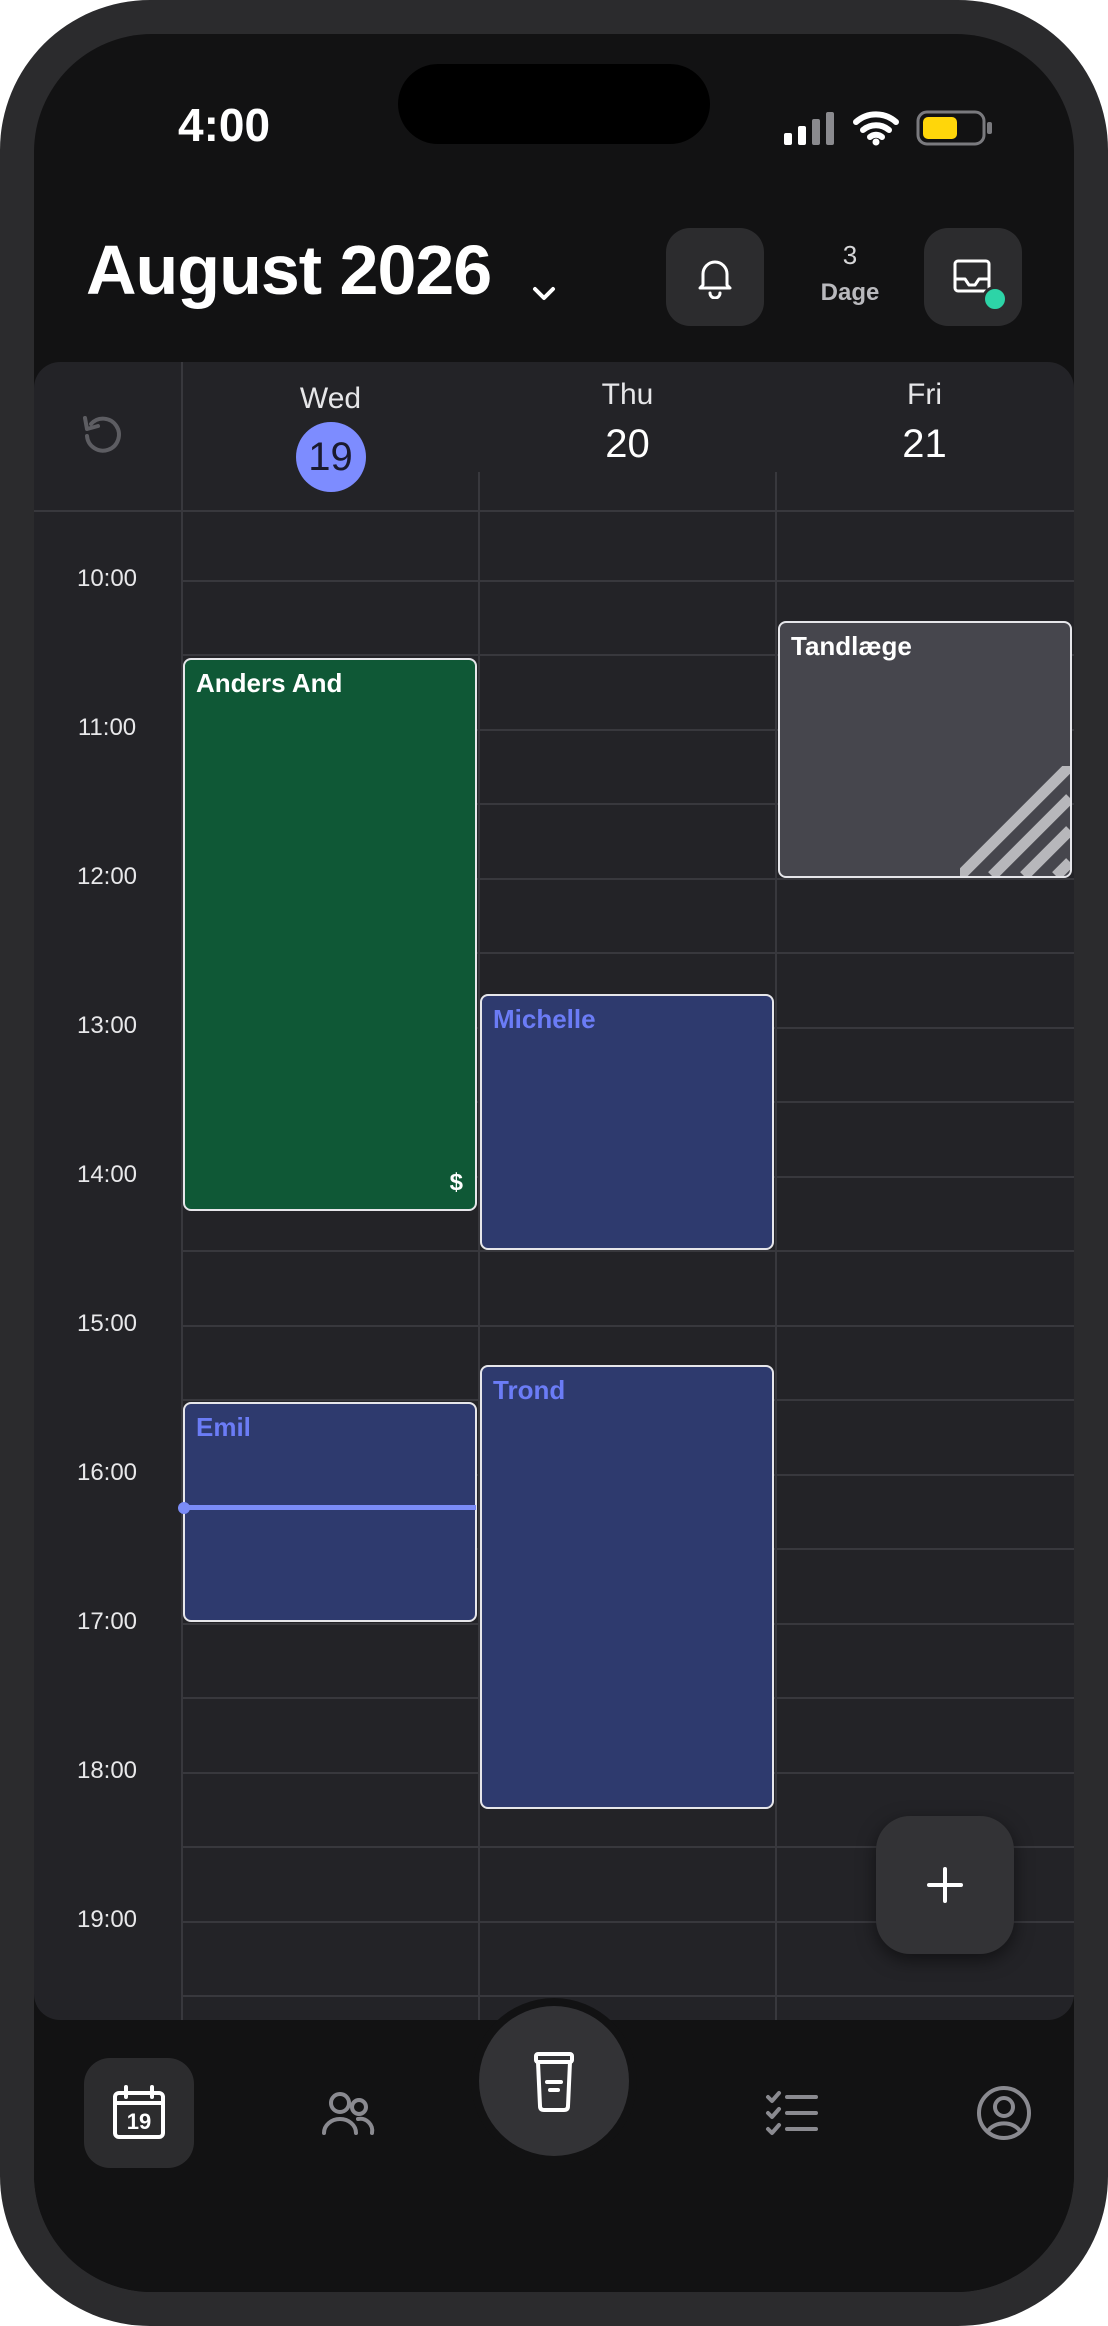 The height and width of the screenshot is (2326, 1108). Describe the element at coordinates (107, 1174) in the screenshot. I see `hour-label: 14:00` at that location.